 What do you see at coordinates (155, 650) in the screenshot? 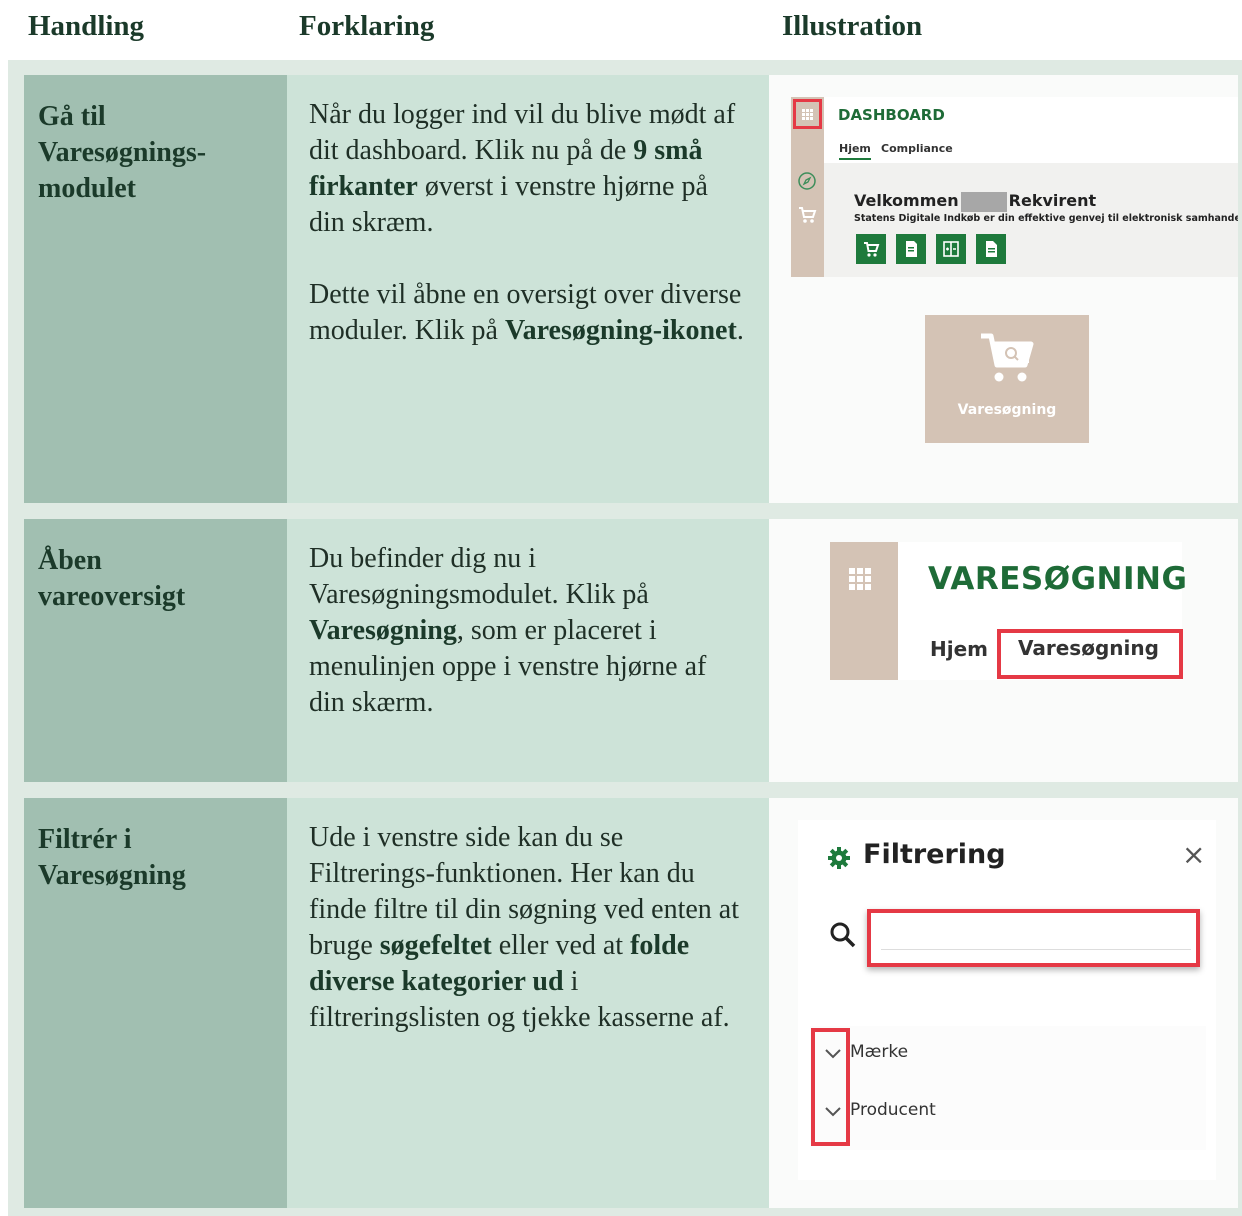
I see `action-cell: Åben vareoversigt` at bounding box center [155, 650].